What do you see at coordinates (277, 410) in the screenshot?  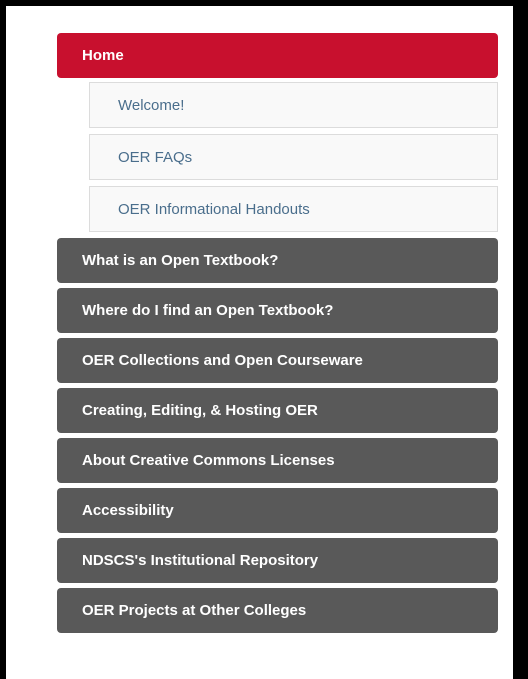 I see `nav-item-creating-editing-hosting: Creating, Editing, & Hosting OER` at bounding box center [277, 410].